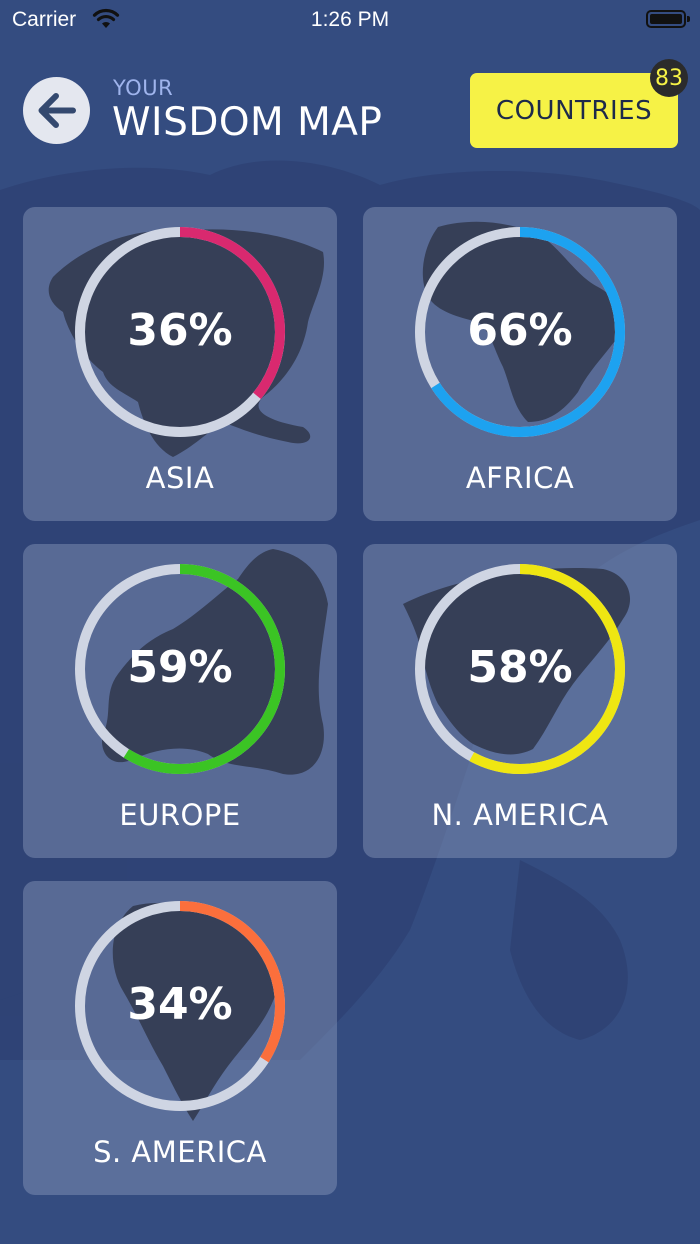 The width and height of the screenshot is (700, 1244). What do you see at coordinates (520, 330) in the screenshot?
I see `progress-percent: 66%` at bounding box center [520, 330].